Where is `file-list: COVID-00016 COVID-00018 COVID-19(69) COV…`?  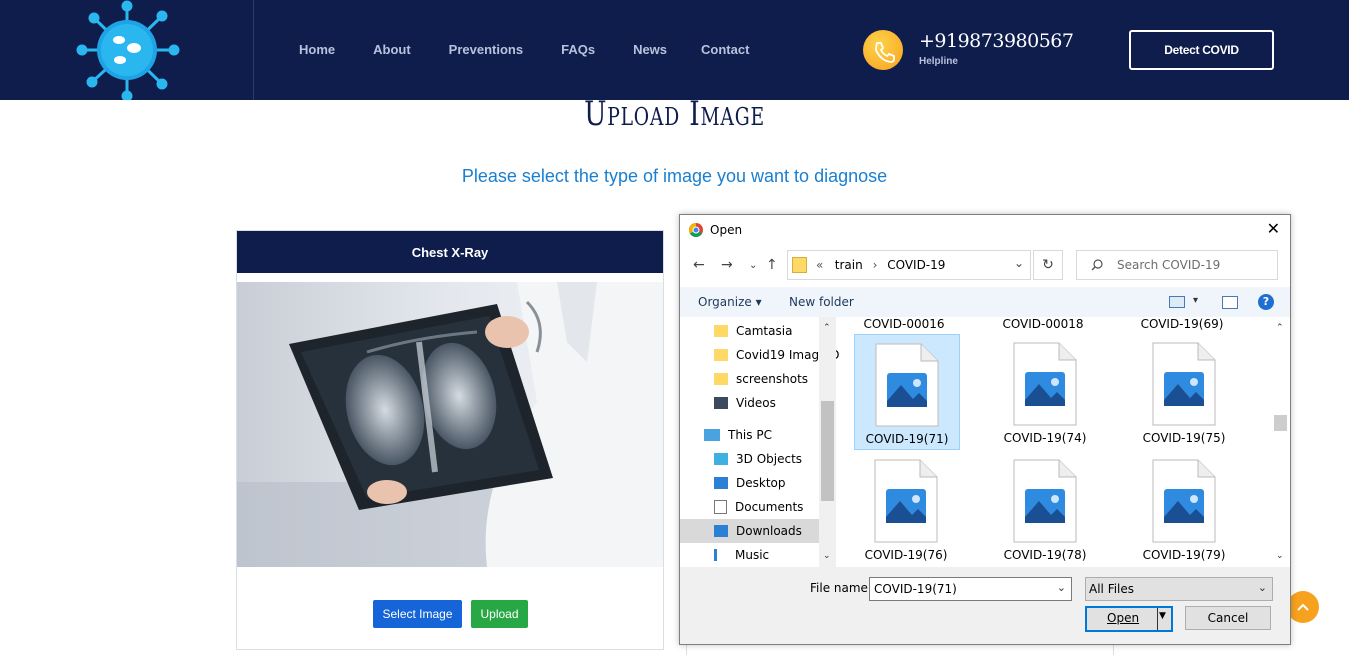
file-list: COVID-00016 COVID-00018 COVID-19(69) COV… is located at coordinates (1055, 442).